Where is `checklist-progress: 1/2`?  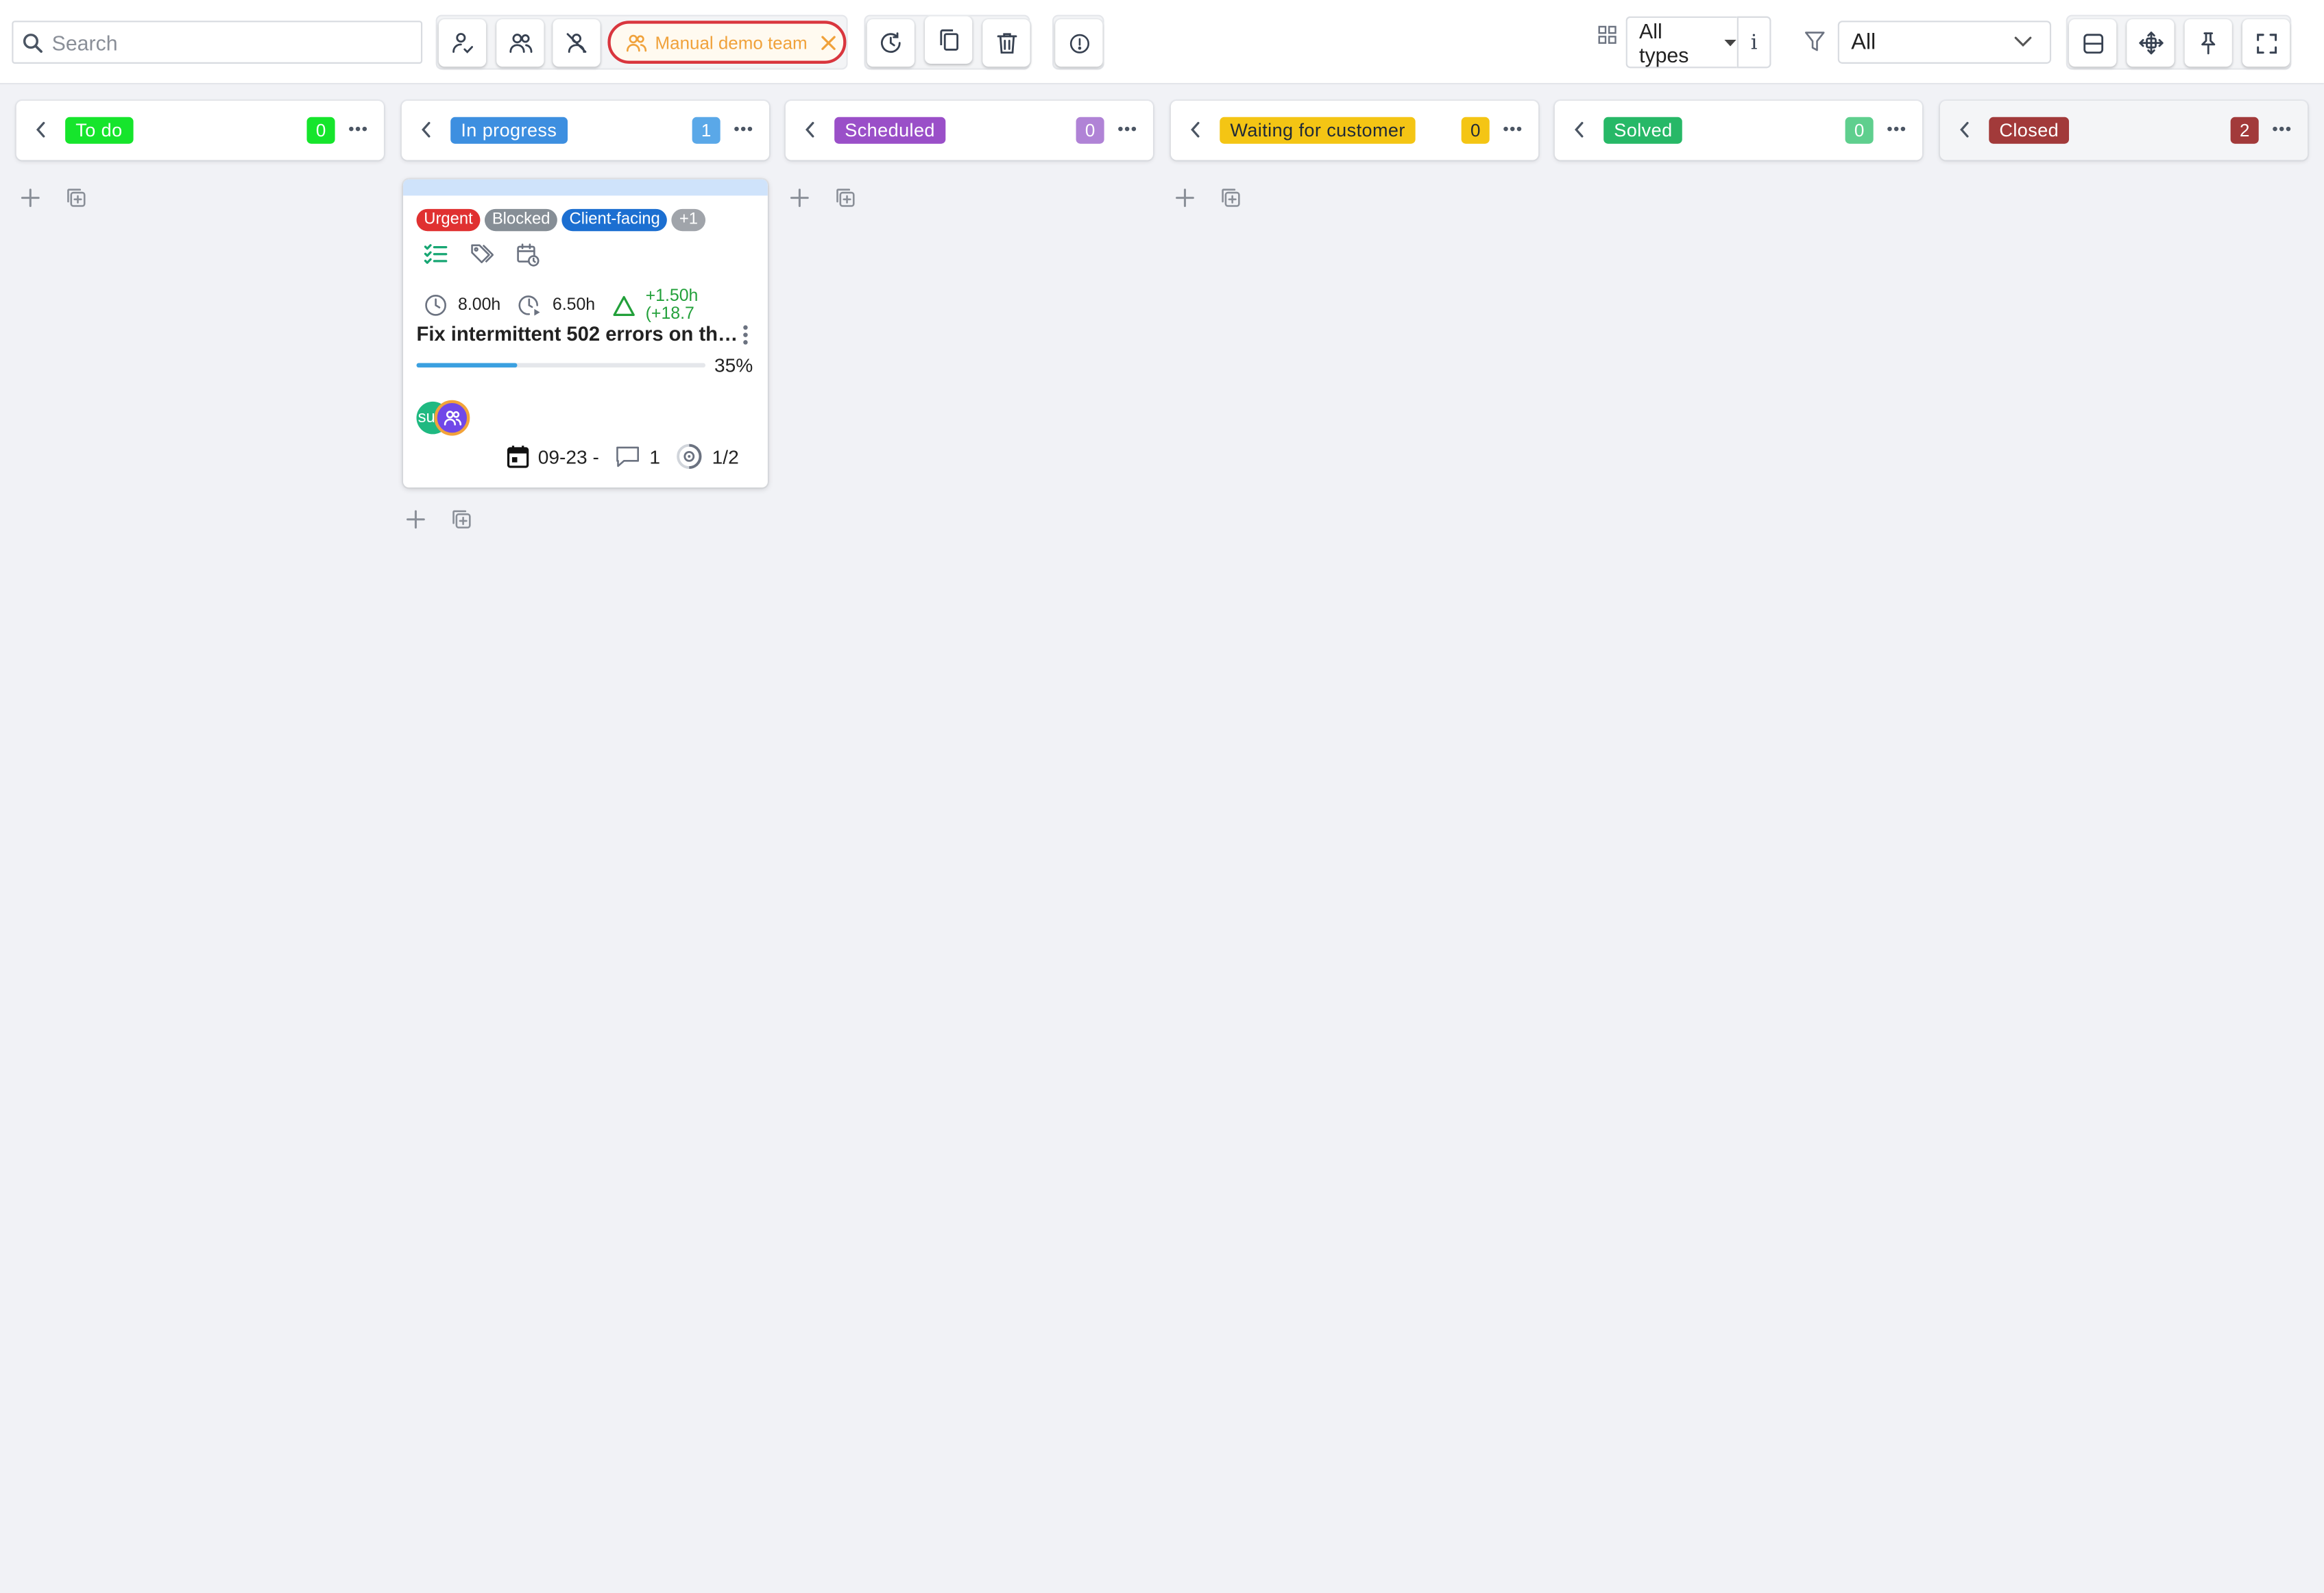
checklist-progress: 1/2 is located at coordinates (708, 456).